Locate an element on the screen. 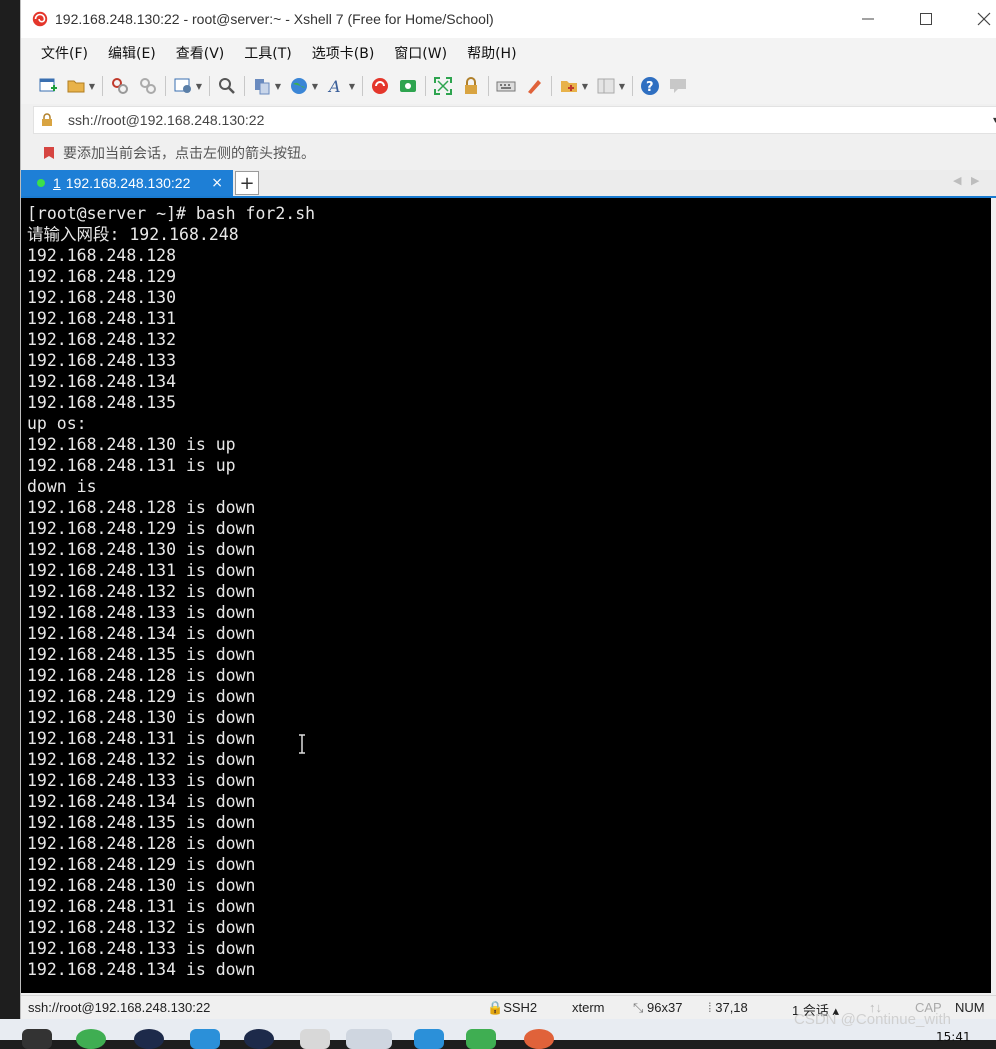 This screenshot has width=996, height=1049. status-protocol: 🔒SSH2 is located at coordinates (512, 1008).